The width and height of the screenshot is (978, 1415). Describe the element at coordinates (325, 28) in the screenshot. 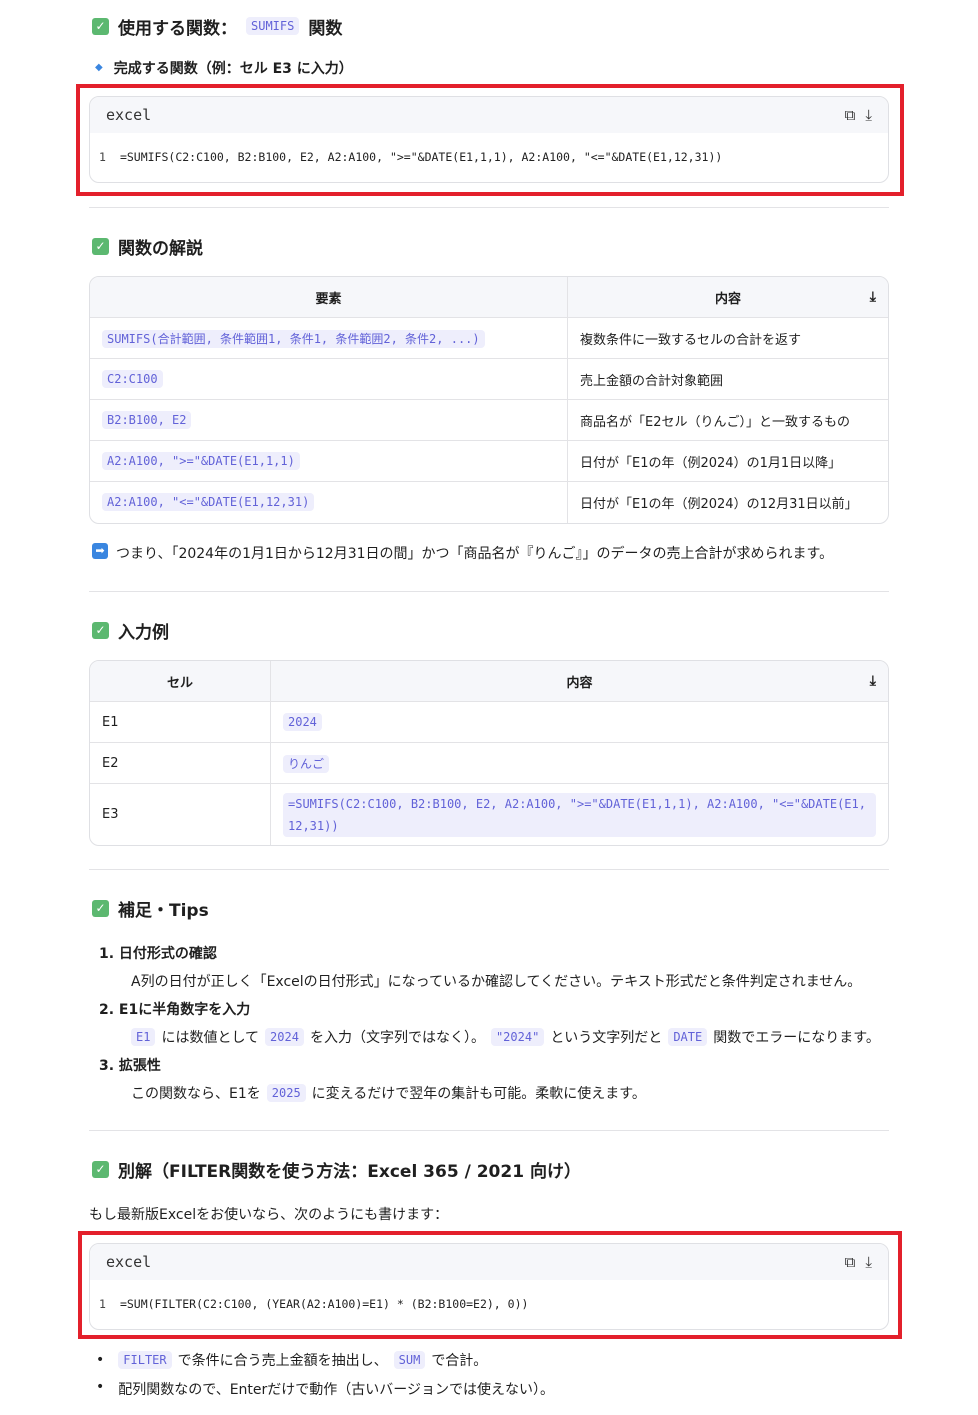

I see `heading-suffix: 関数` at that location.